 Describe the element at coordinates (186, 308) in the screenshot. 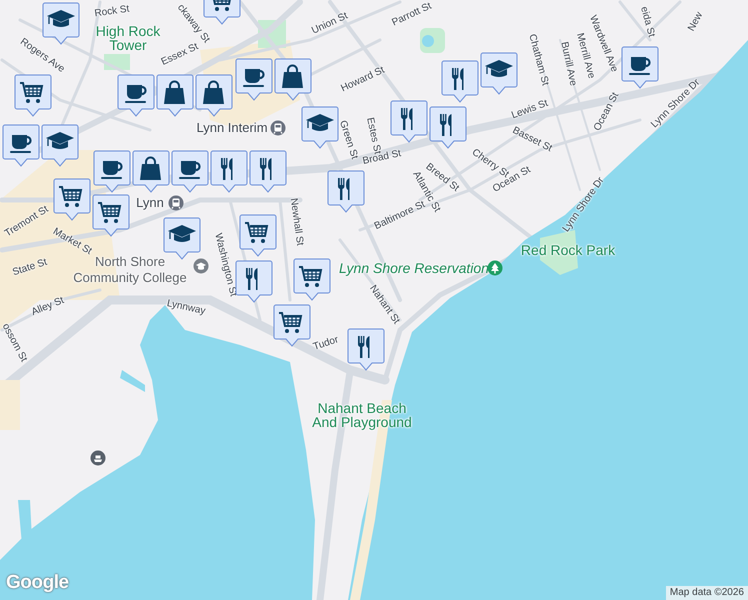

I see `street-label: Lynnway` at that location.